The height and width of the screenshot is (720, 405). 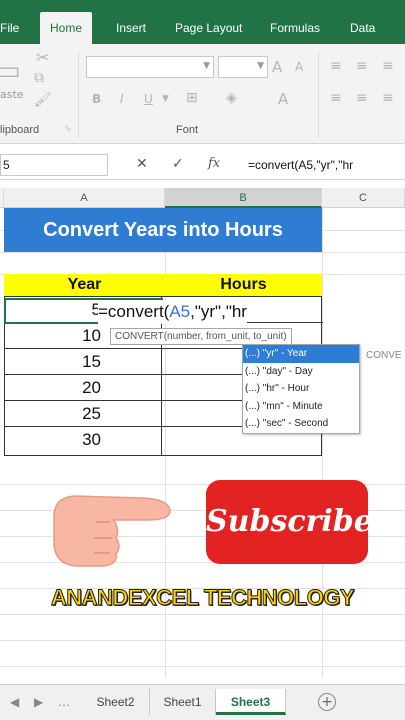 What do you see at coordinates (187, 130) in the screenshot?
I see `font-group-label: Font` at bounding box center [187, 130].